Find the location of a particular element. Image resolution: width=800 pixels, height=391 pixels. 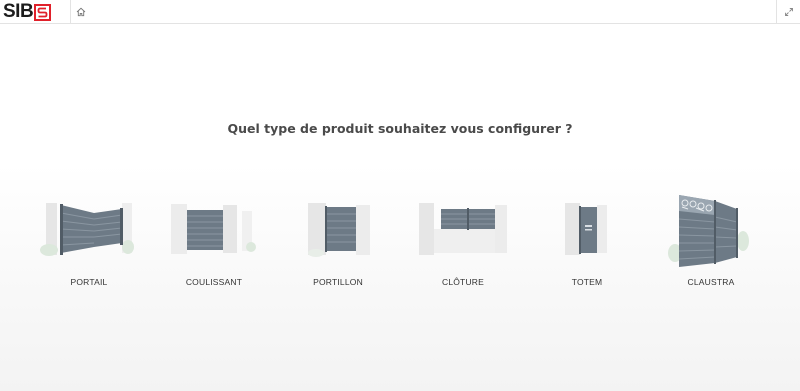

product-coulissant: COULISSANT is located at coordinates (214, 245).